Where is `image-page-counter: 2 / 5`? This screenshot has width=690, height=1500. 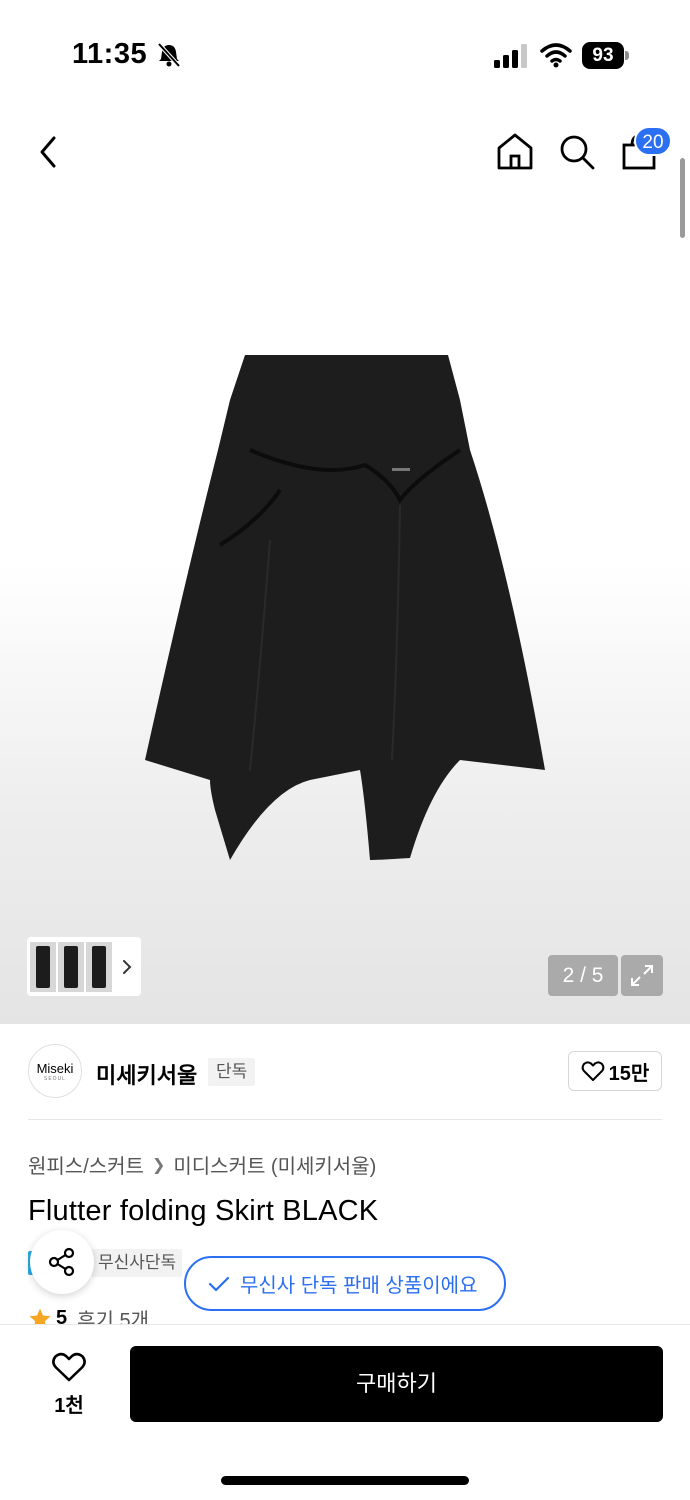 image-page-counter: 2 / 5 is located at coordinates (583, 975).